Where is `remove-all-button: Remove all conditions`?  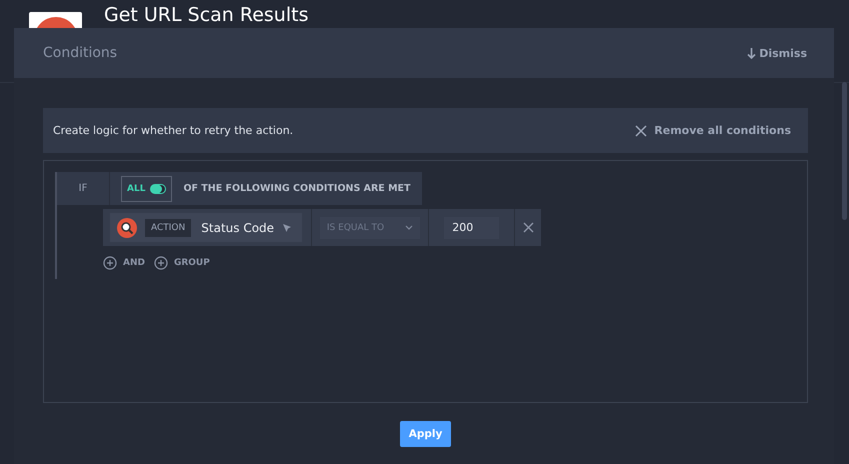 remove-all-button: Remove all conditions is located at coordinates (713, 130).